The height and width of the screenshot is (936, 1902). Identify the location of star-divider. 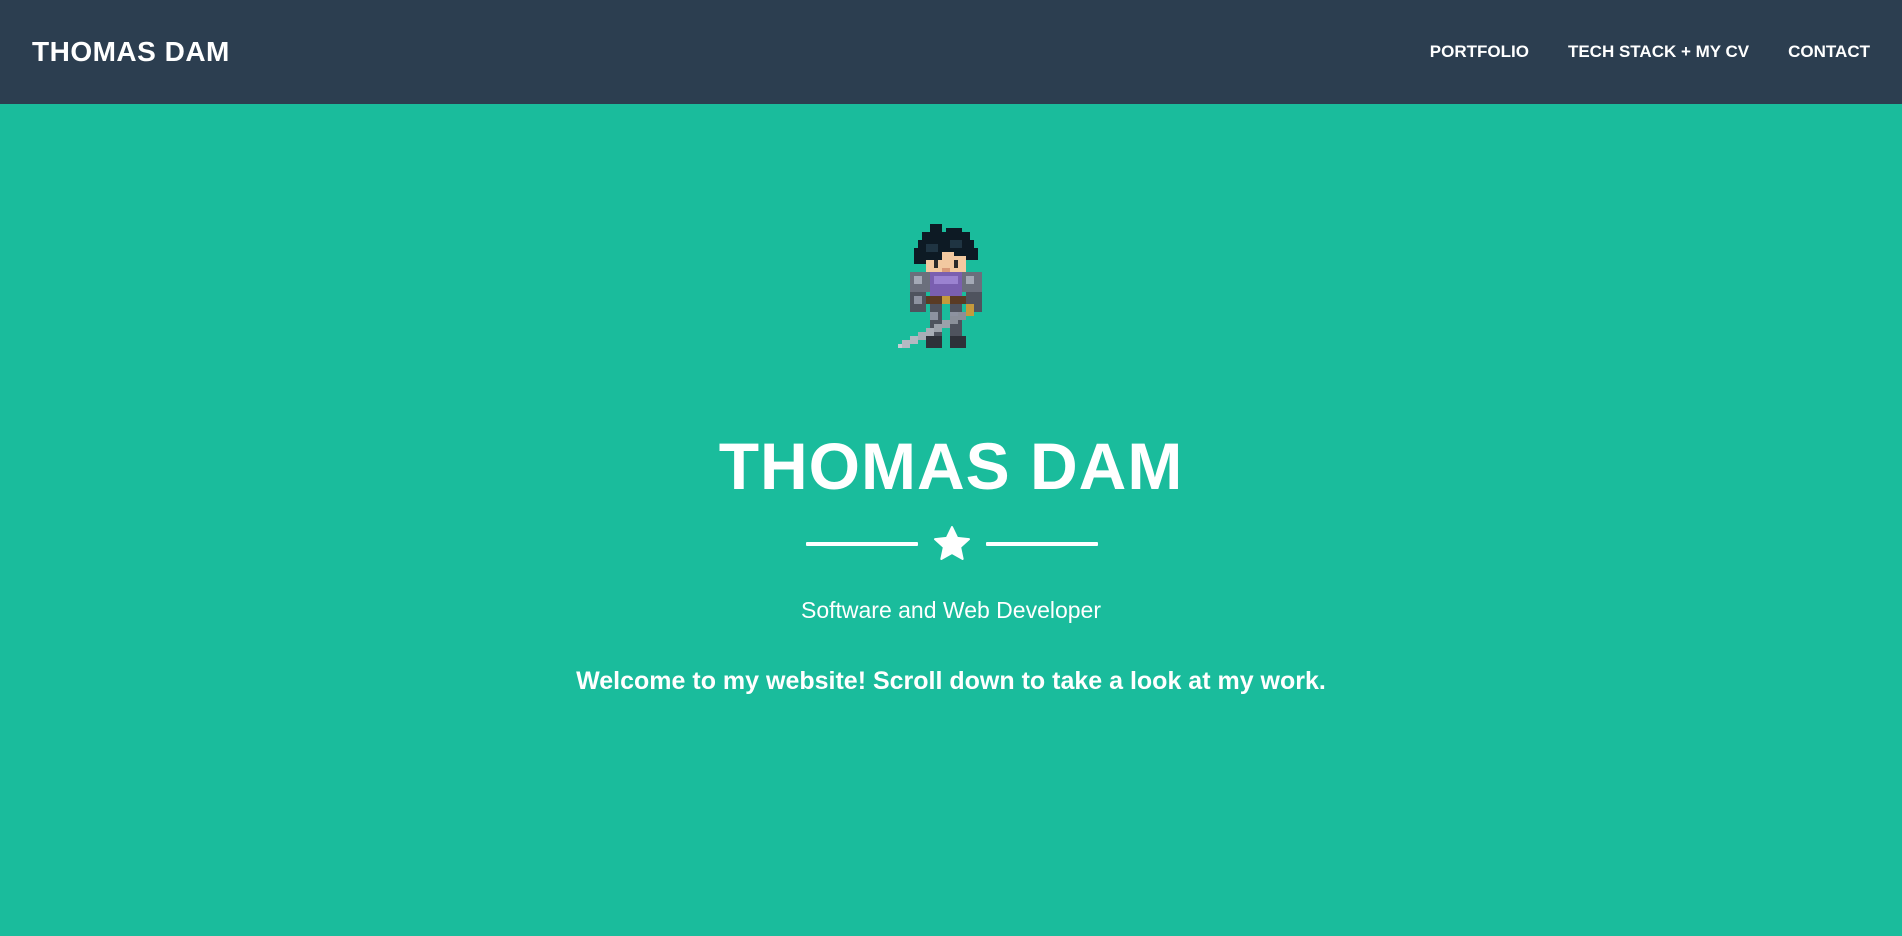
(952, 544).